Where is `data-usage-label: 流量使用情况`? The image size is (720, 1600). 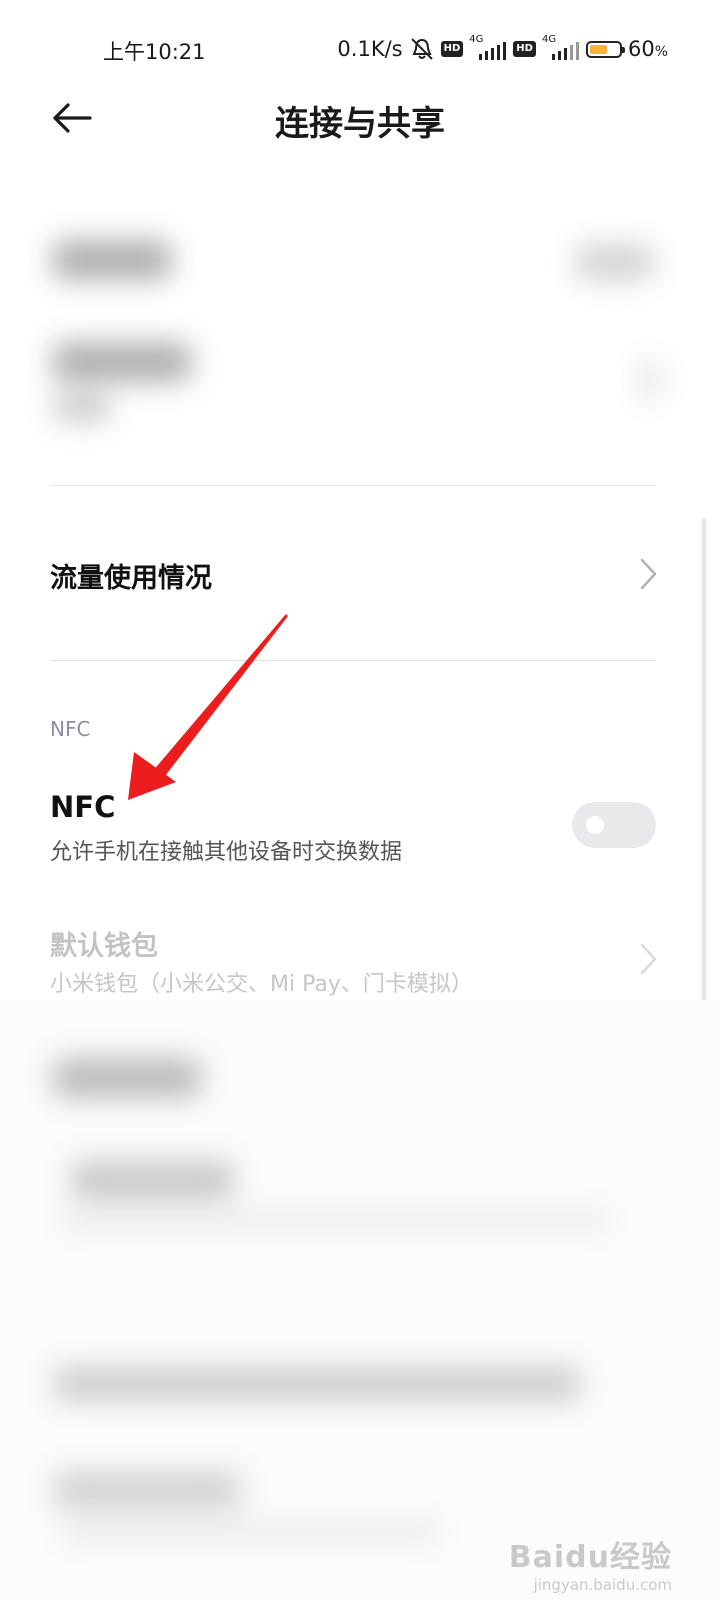 data-usage-label: 流量使用情况 is located at coordinates (131, 578).